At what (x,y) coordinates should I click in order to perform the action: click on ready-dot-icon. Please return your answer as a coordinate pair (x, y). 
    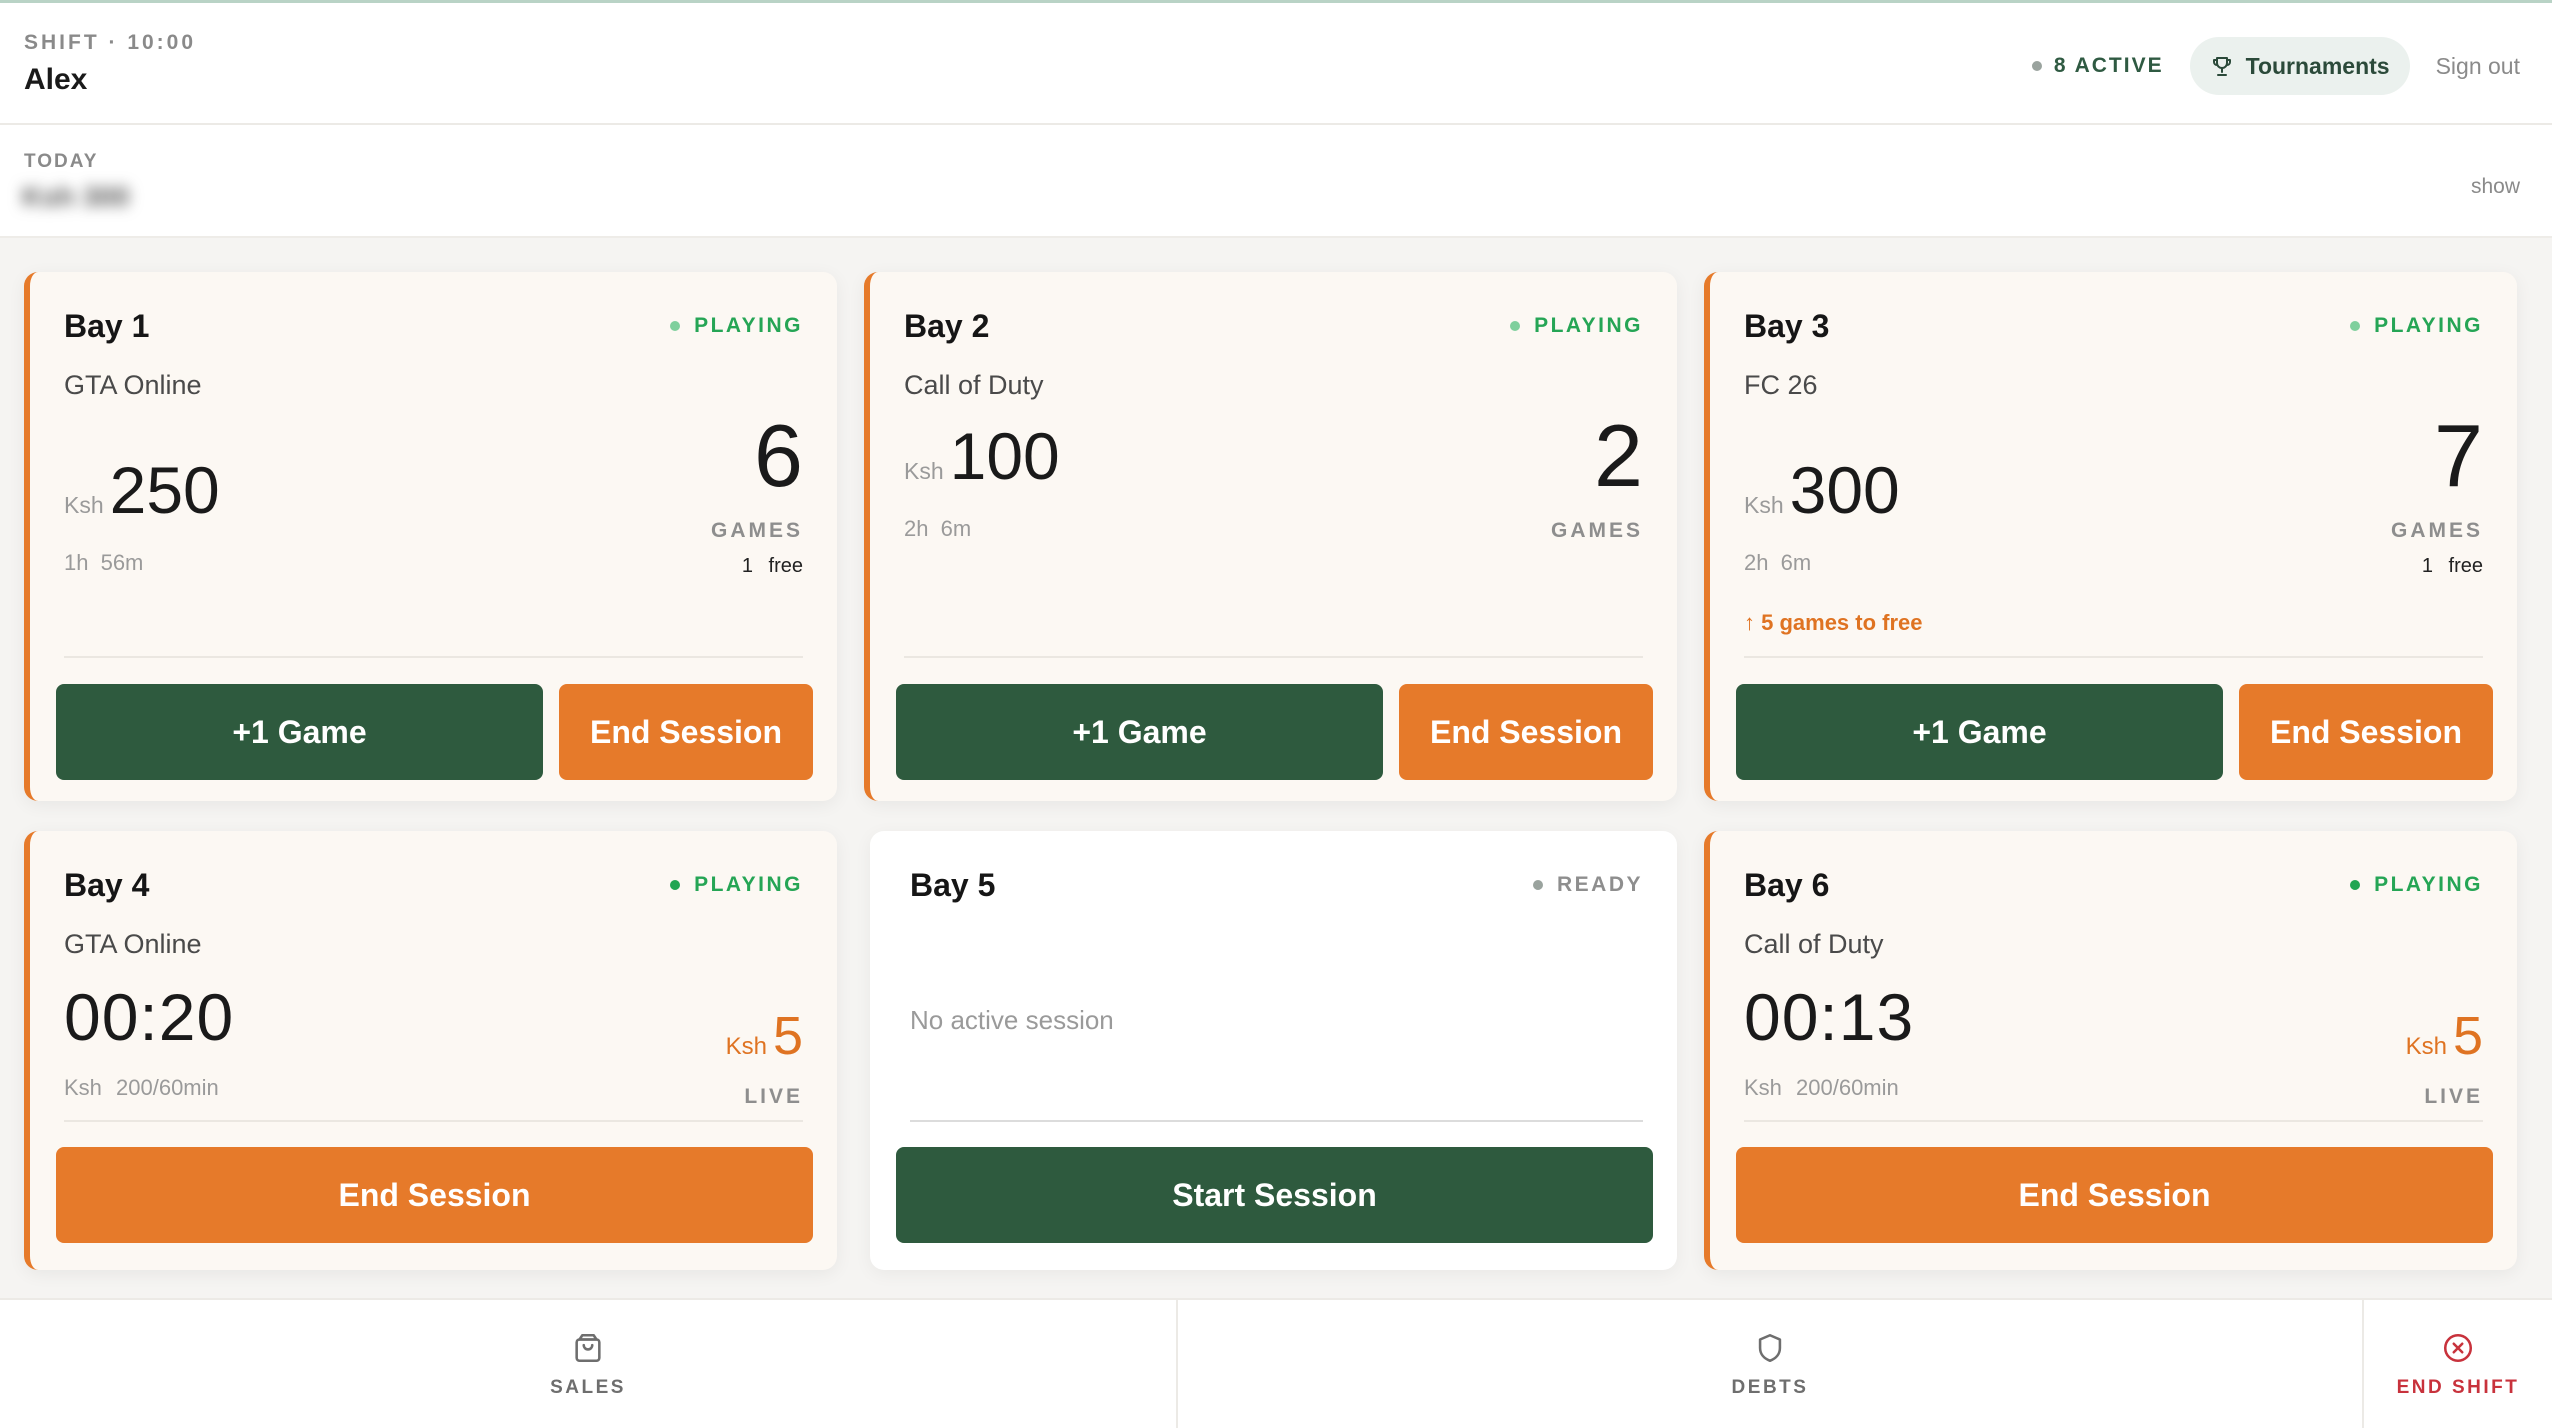
    Looking at the image, I should click on (1537, 885).